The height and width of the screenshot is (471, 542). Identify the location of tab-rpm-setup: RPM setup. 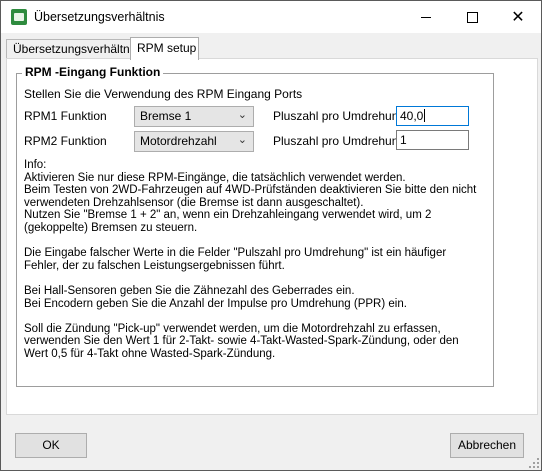
(164, 48).